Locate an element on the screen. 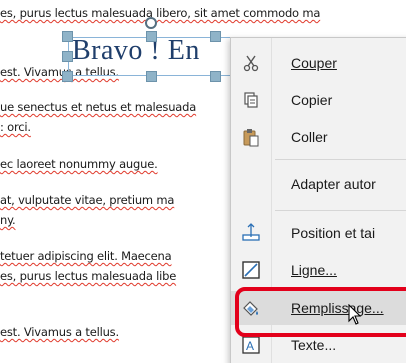 Image resolution: width=406 pixels, height=363 pixels. rotate-handle is located at coordinates (151, 23).